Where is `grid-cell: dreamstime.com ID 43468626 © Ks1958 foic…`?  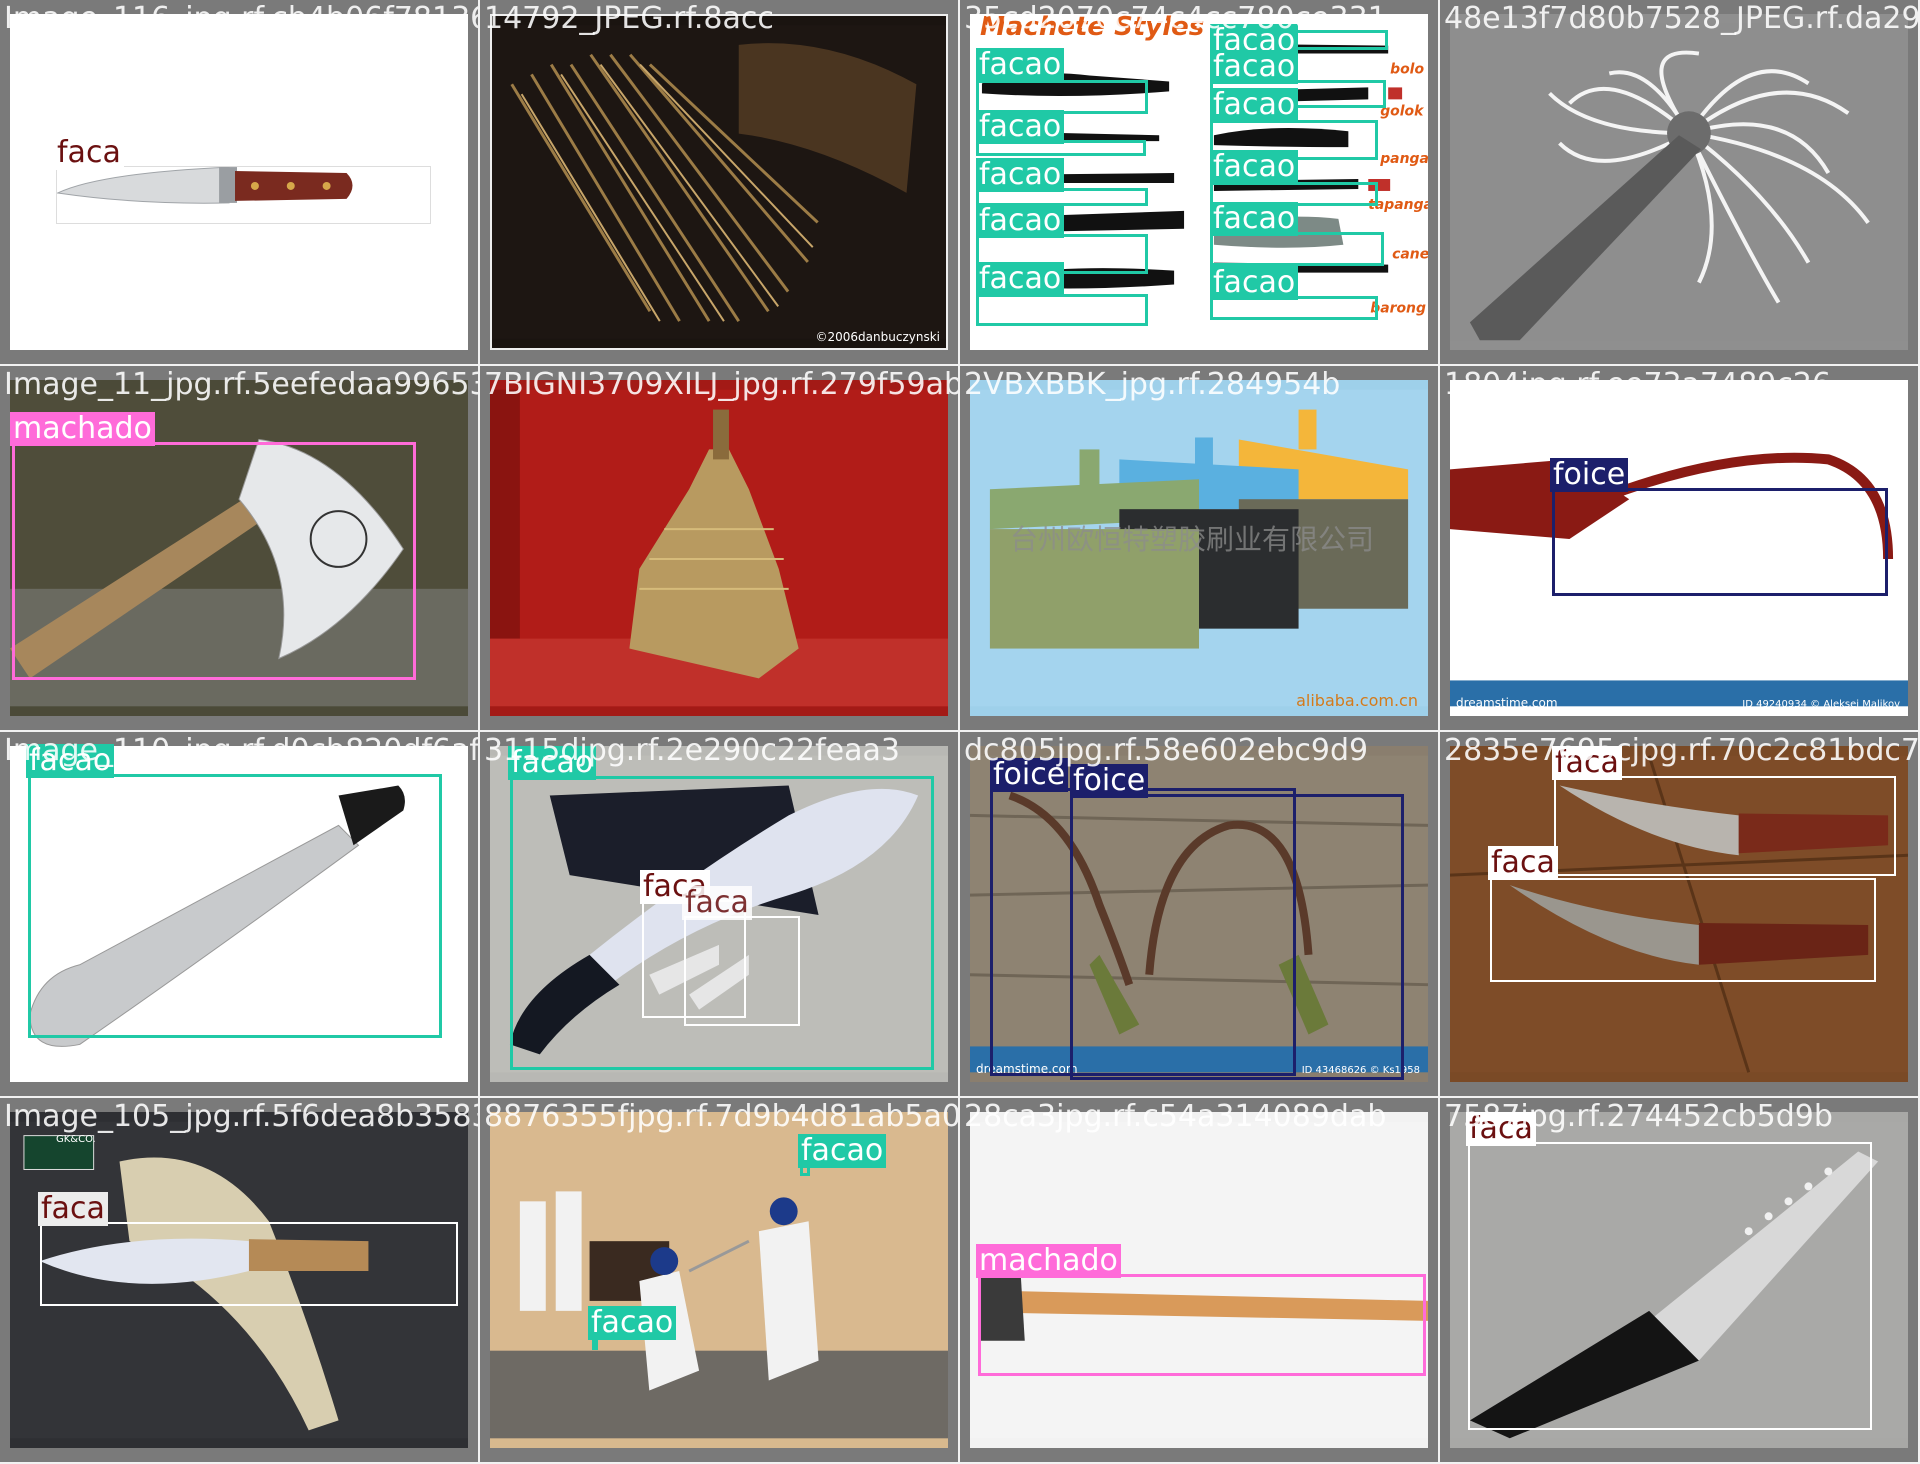 grid-cell: dreamstime.com ID 43468626 © Ks1958 foic… is located at coordinates (1200, 915).